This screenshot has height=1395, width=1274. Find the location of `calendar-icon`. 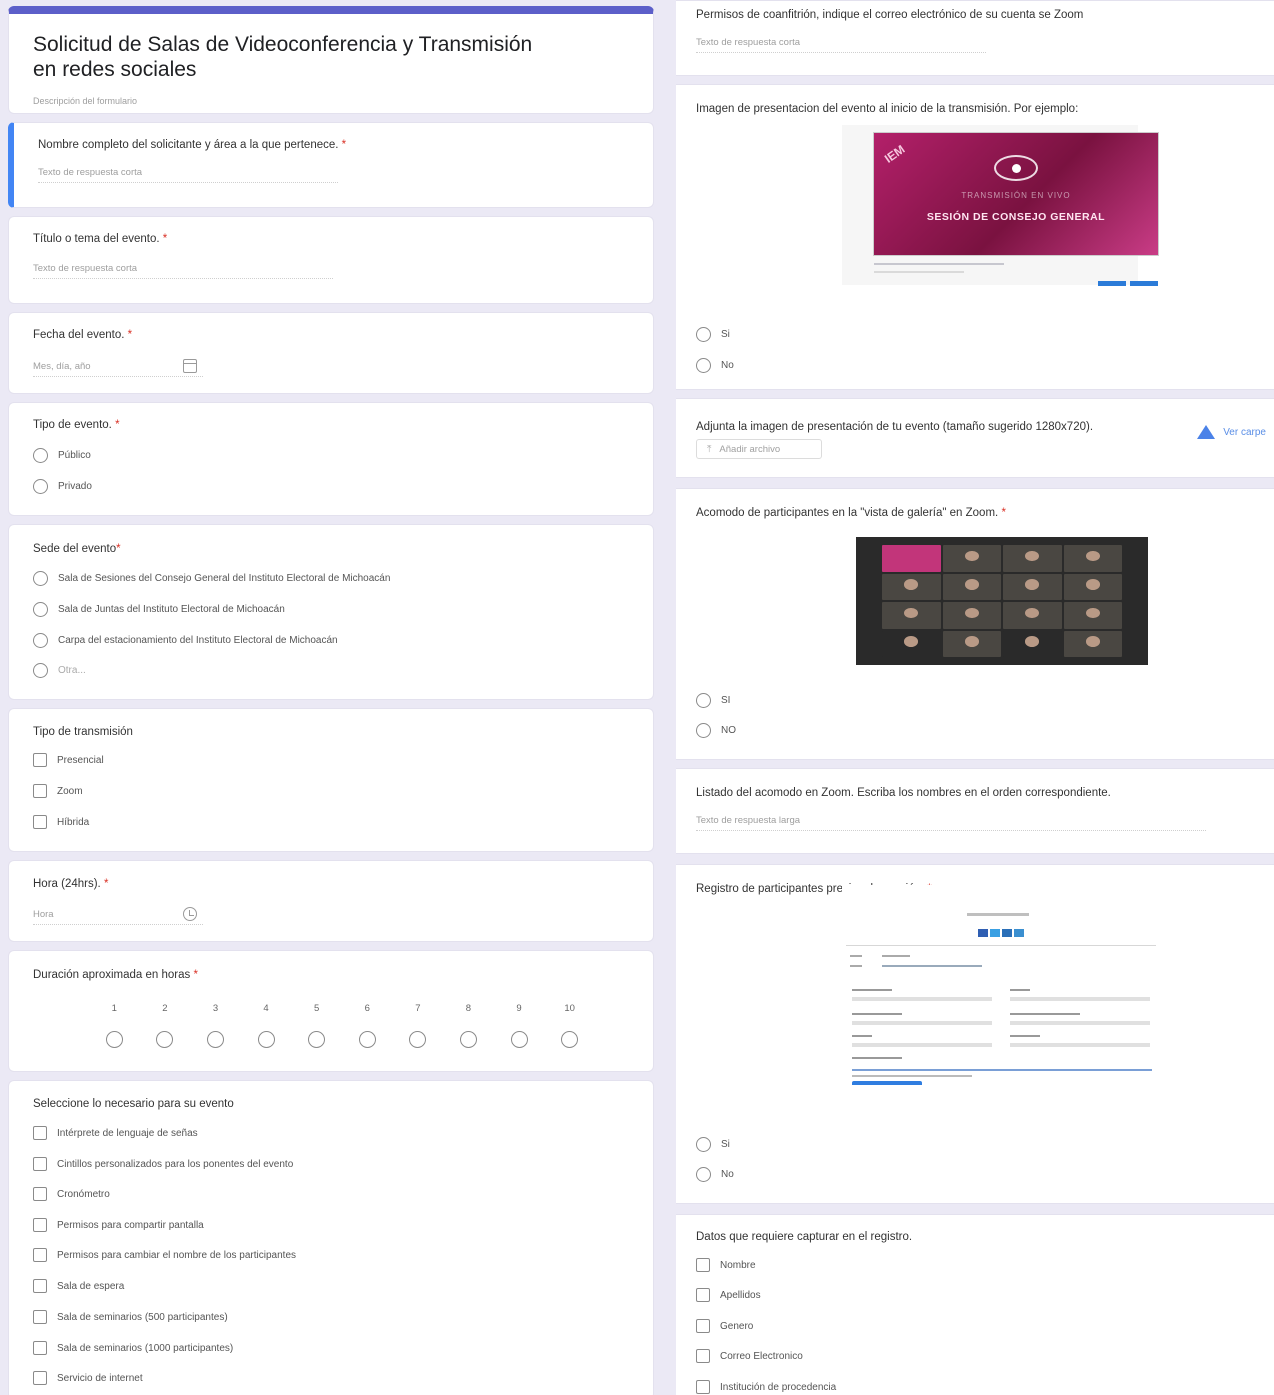

calendar-icon is located at coordinates (190, 366).